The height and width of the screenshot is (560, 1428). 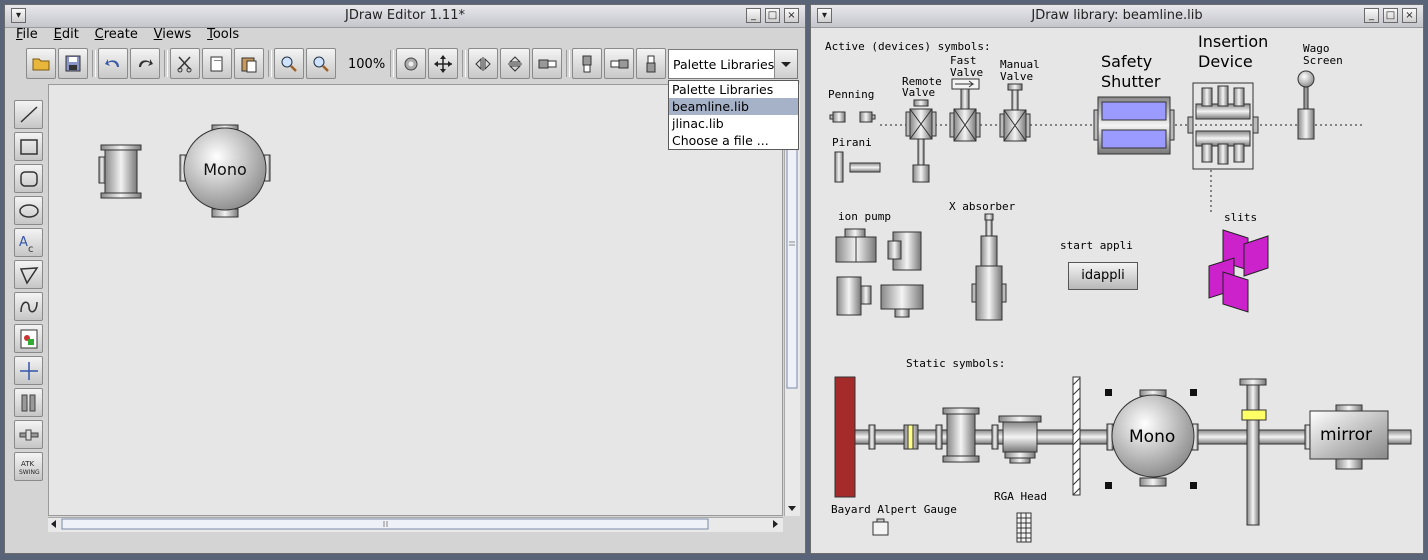 I want to click on menu-tools: Tools, so click(x=223, y=34).